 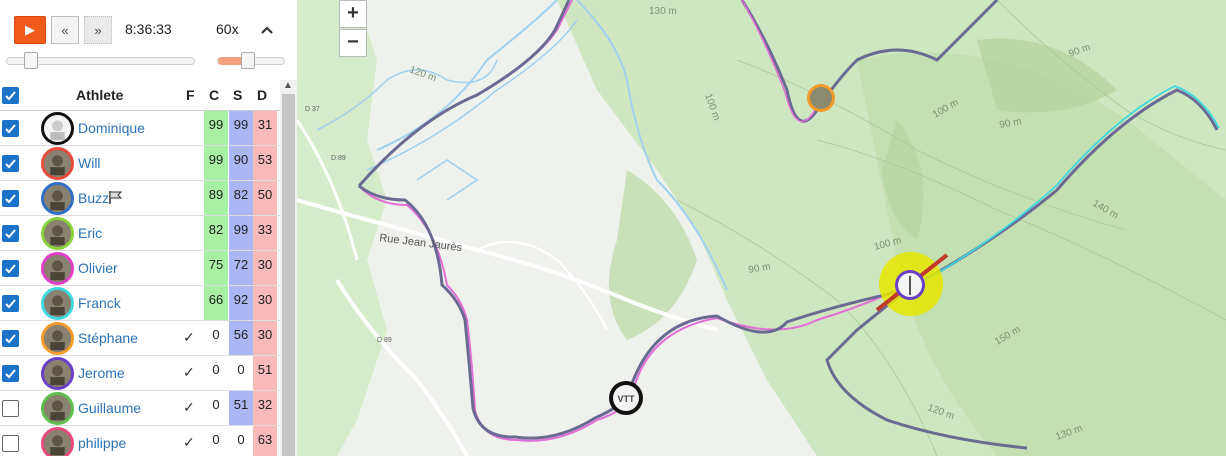 What do you see at coordinates (30, 60) in the screenshot?
I see `time-slider-handle` at bounding box center [30, 60].